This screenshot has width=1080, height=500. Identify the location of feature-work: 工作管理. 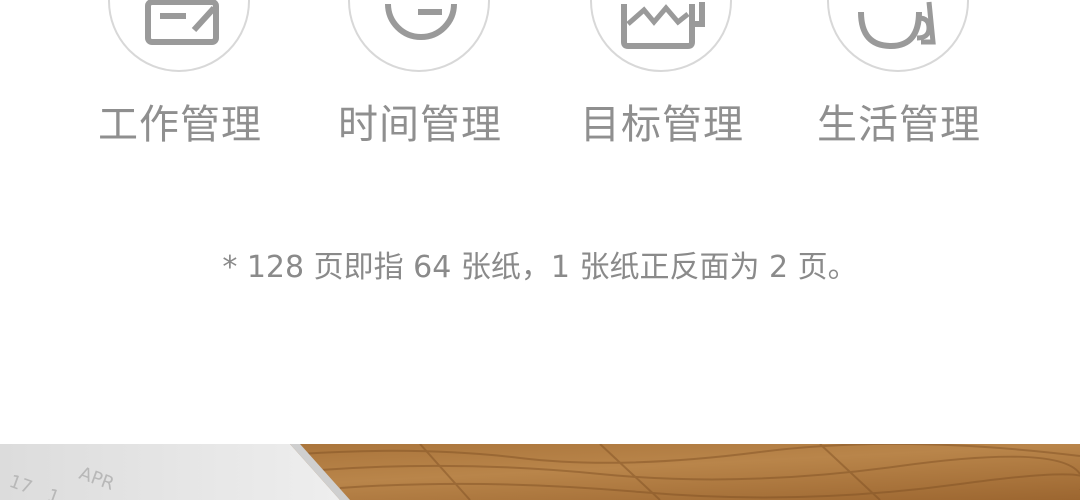
(180, 80).